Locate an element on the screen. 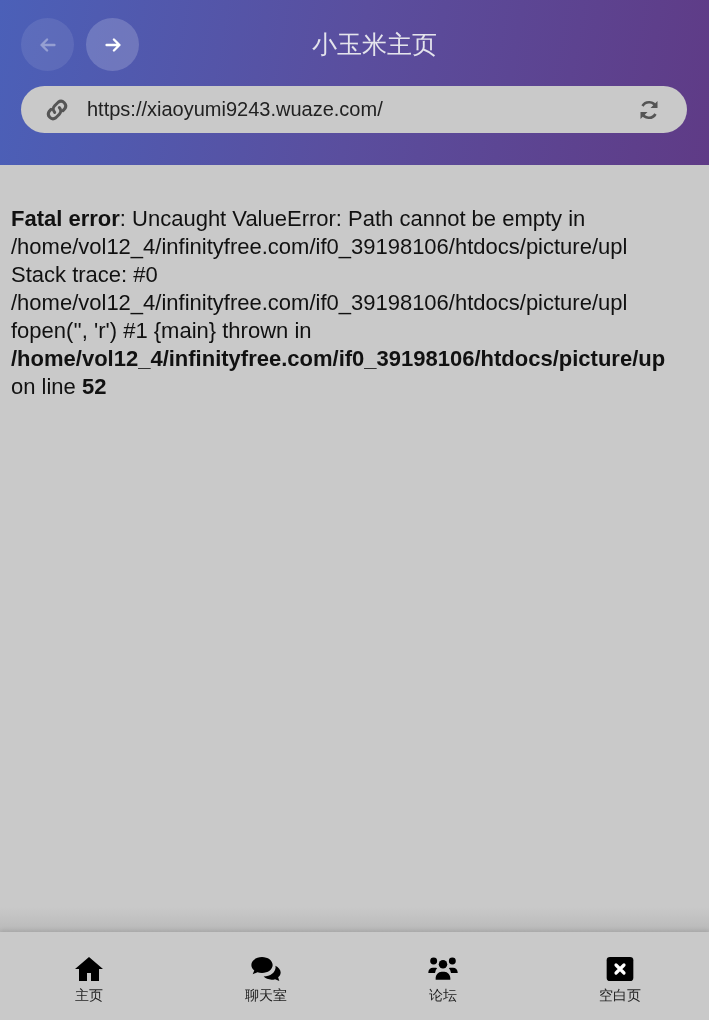  nav-item: 空白页 is located at coordinates (620, 996).